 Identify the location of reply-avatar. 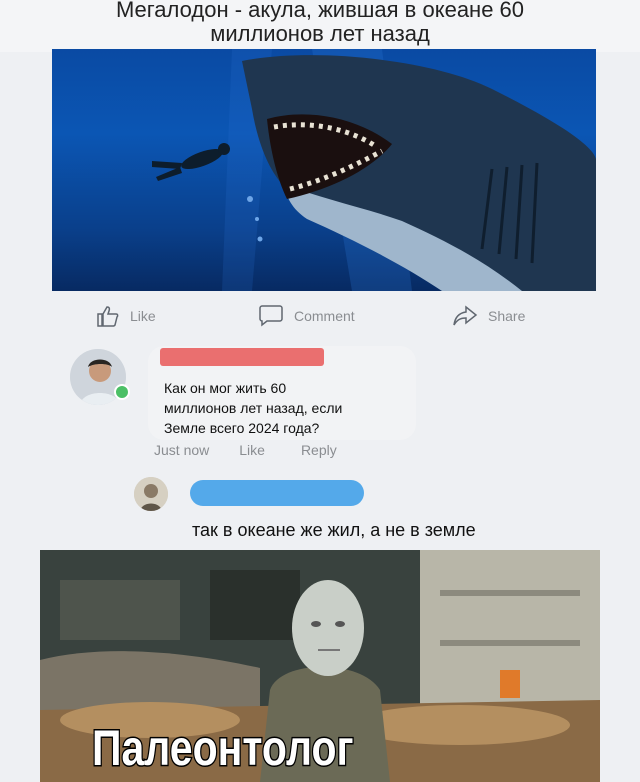
(151, 494).